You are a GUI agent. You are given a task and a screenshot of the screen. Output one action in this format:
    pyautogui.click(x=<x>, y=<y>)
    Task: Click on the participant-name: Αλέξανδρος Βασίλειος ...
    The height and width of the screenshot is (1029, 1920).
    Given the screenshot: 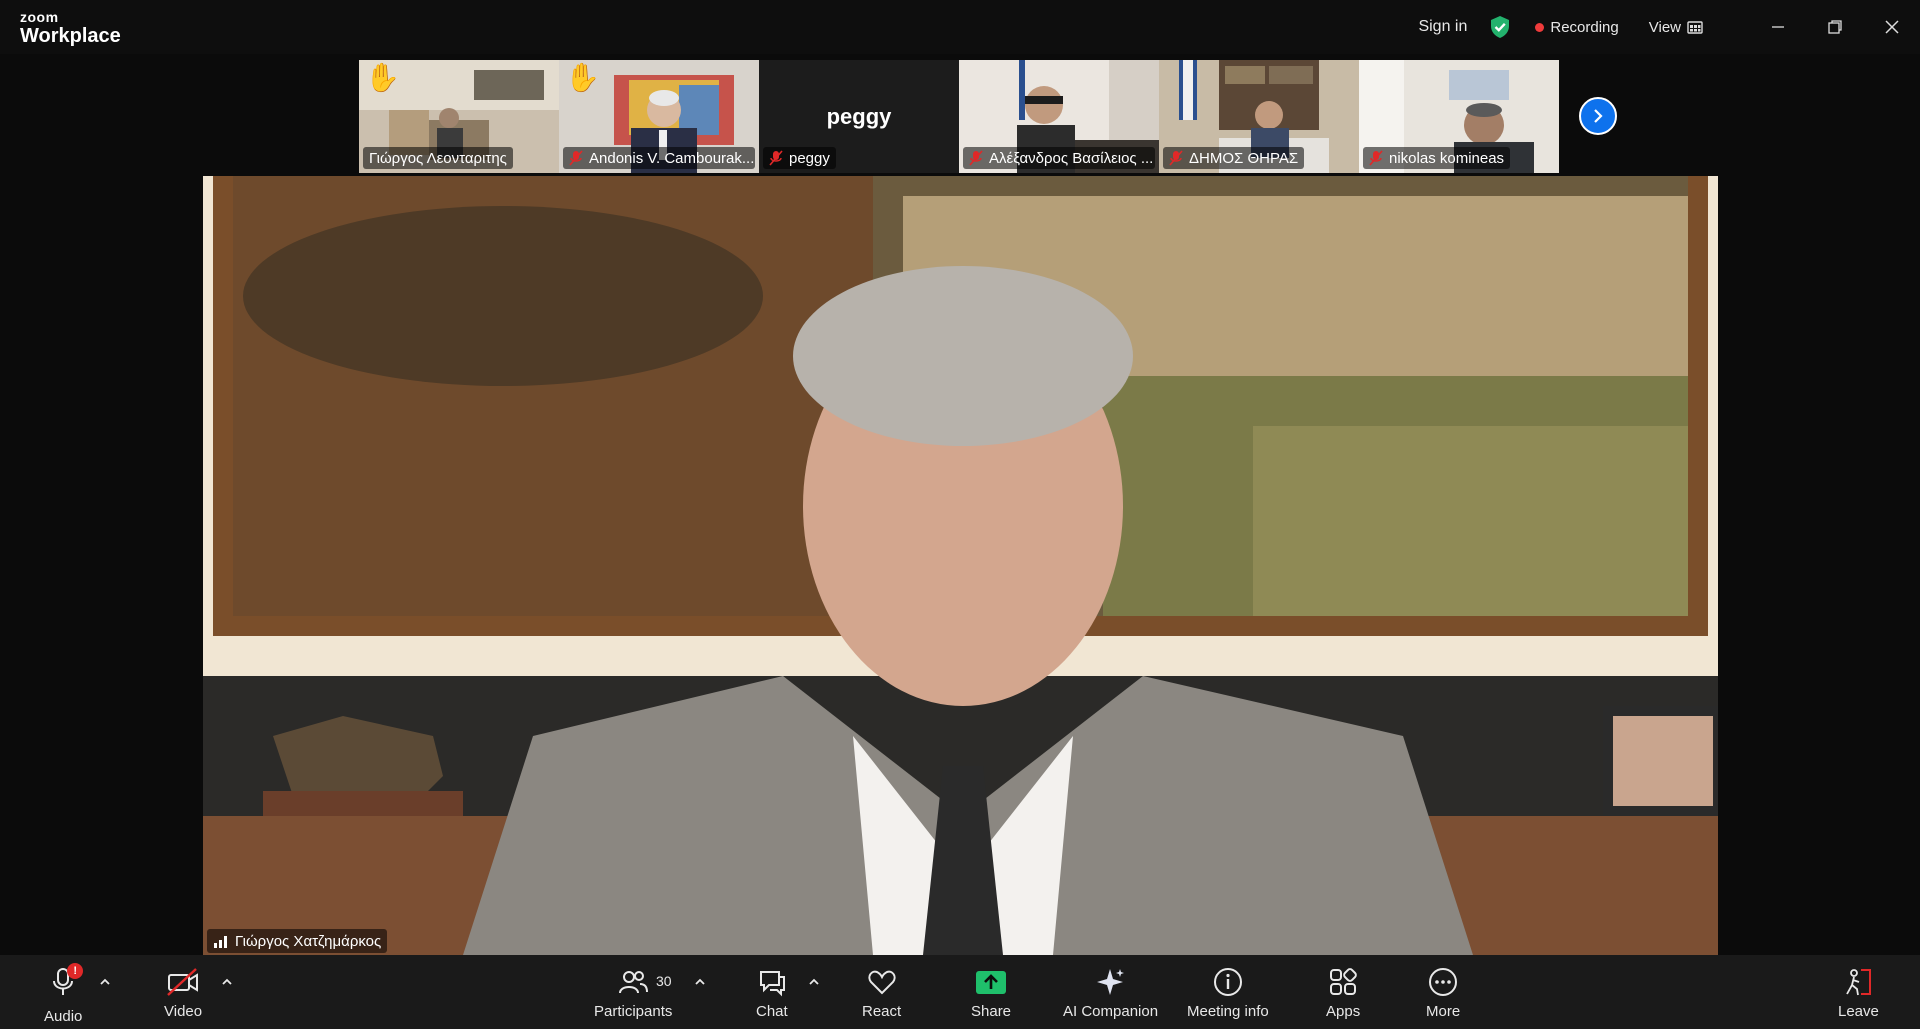 What is the action you would take?
    pyautogui.click(x=1071, y=158)
    